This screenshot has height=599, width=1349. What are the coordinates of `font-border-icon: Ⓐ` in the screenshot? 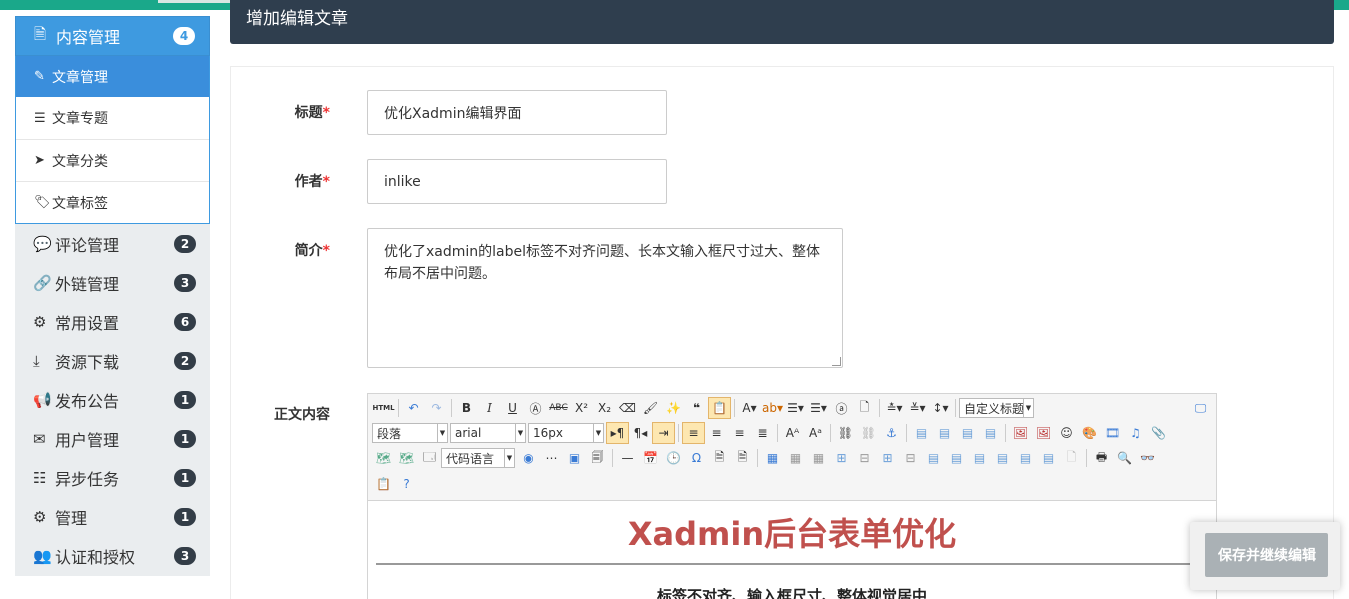 It's located at (535, 408).